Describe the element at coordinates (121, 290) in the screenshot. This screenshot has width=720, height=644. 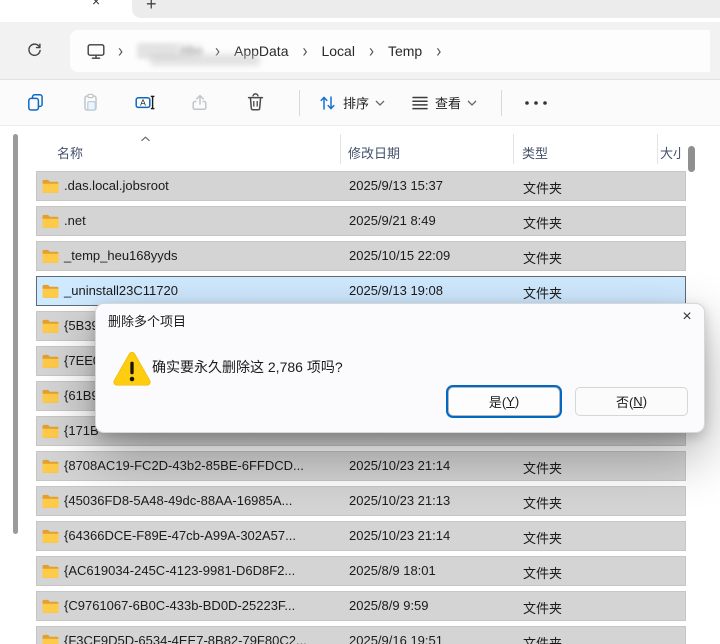
I see `row-name: _uninstall23C11720` at that location.